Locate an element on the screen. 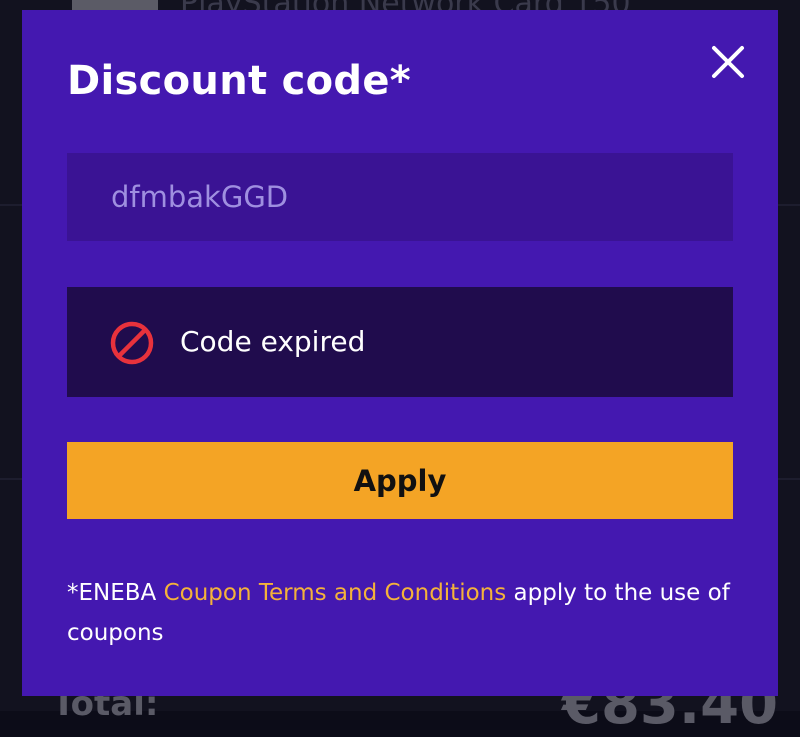 This screenshot has width=800, height=737. prohibited-icon is located at coordinates (132, 343).